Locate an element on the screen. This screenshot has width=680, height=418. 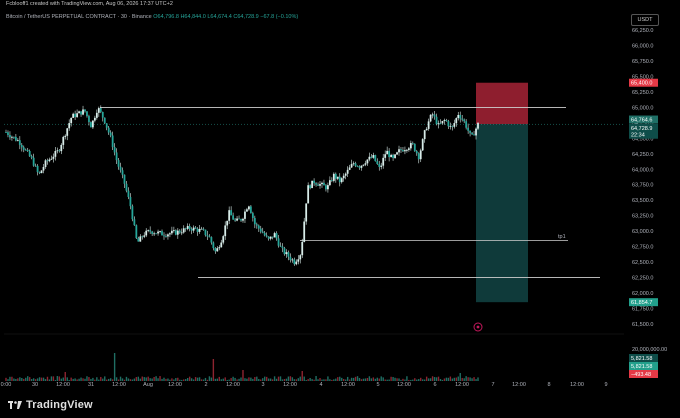
x-tick-label: 7 is located at coordinates (492, 385).